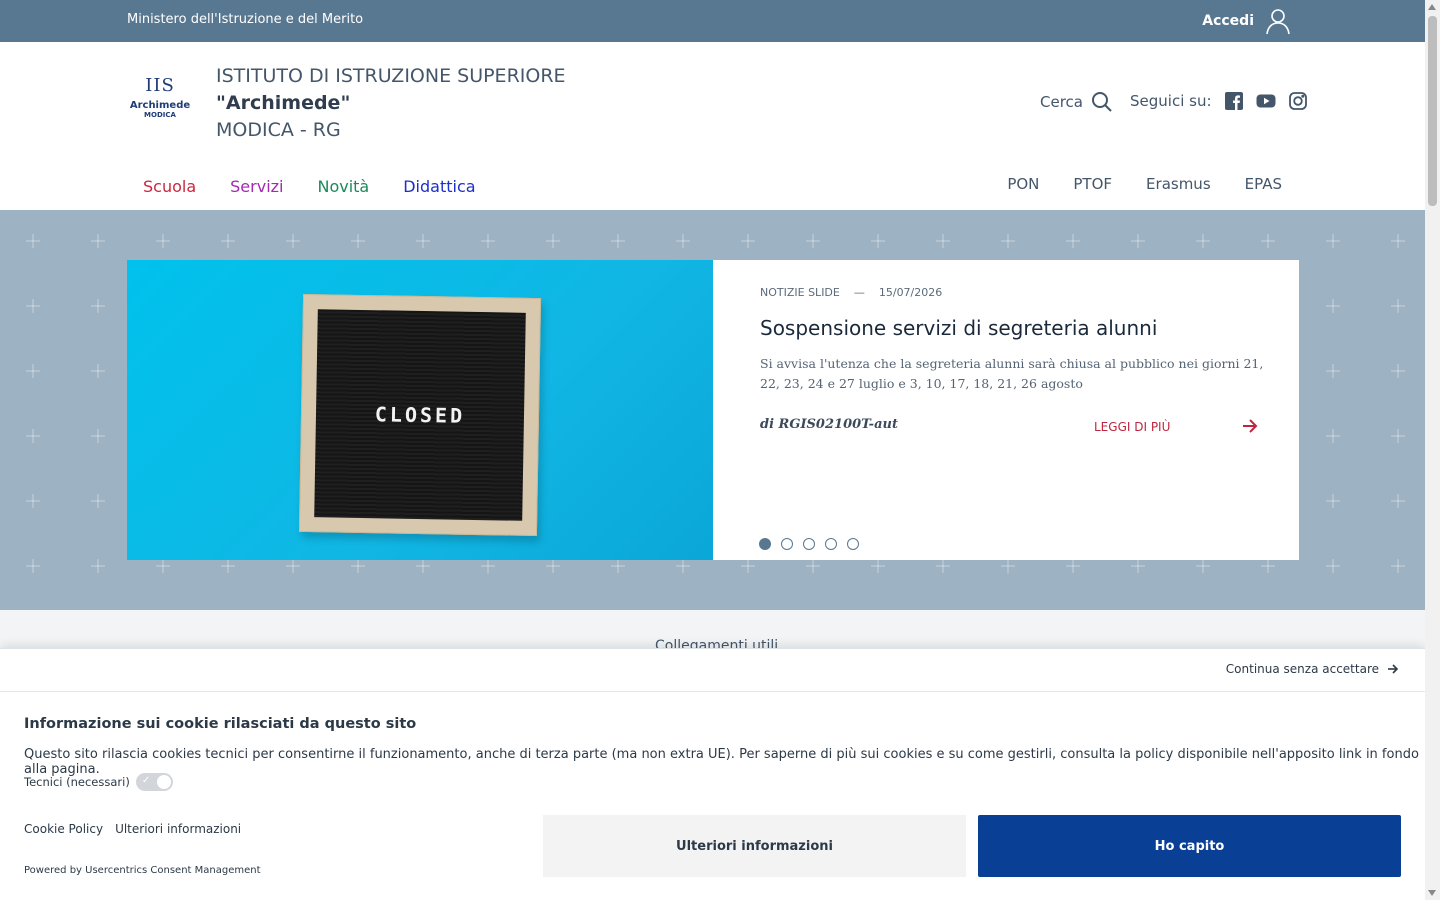 This screenshot has height=900, width=1440. What do you see at coordinates (1023, 184) in the screenshot?
I see `subnav-item-pon: PON` at bounding box center [1023, 184].